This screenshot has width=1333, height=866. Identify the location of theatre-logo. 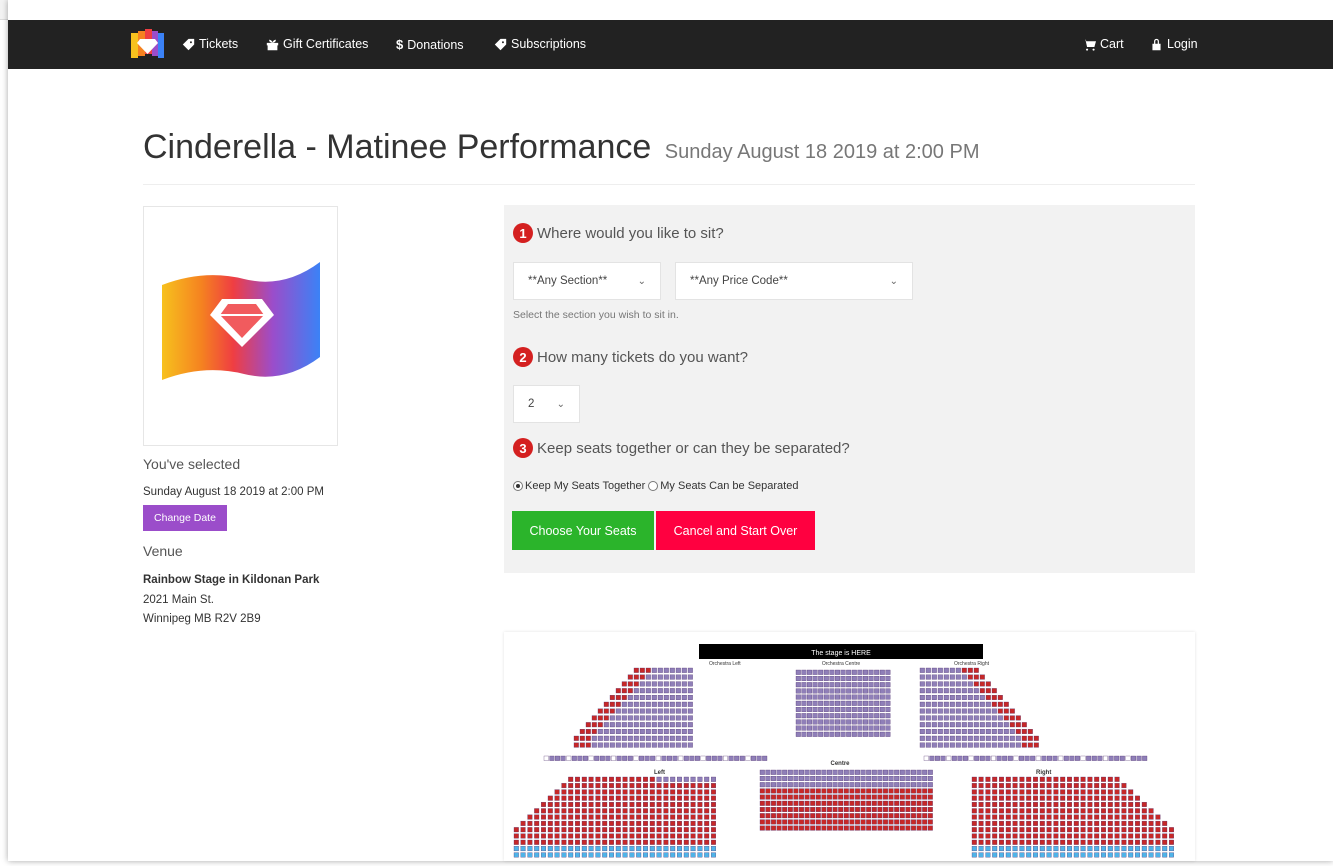
(147, 44).